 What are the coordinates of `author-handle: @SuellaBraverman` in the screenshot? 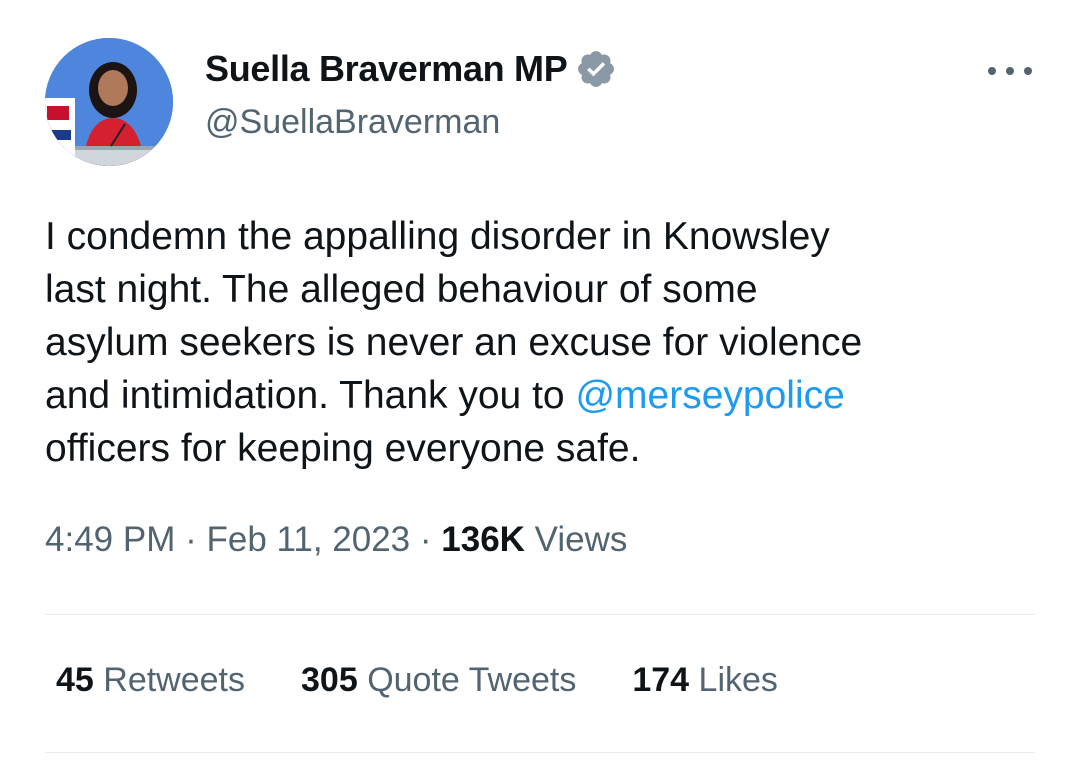 It's located at (352, 122).